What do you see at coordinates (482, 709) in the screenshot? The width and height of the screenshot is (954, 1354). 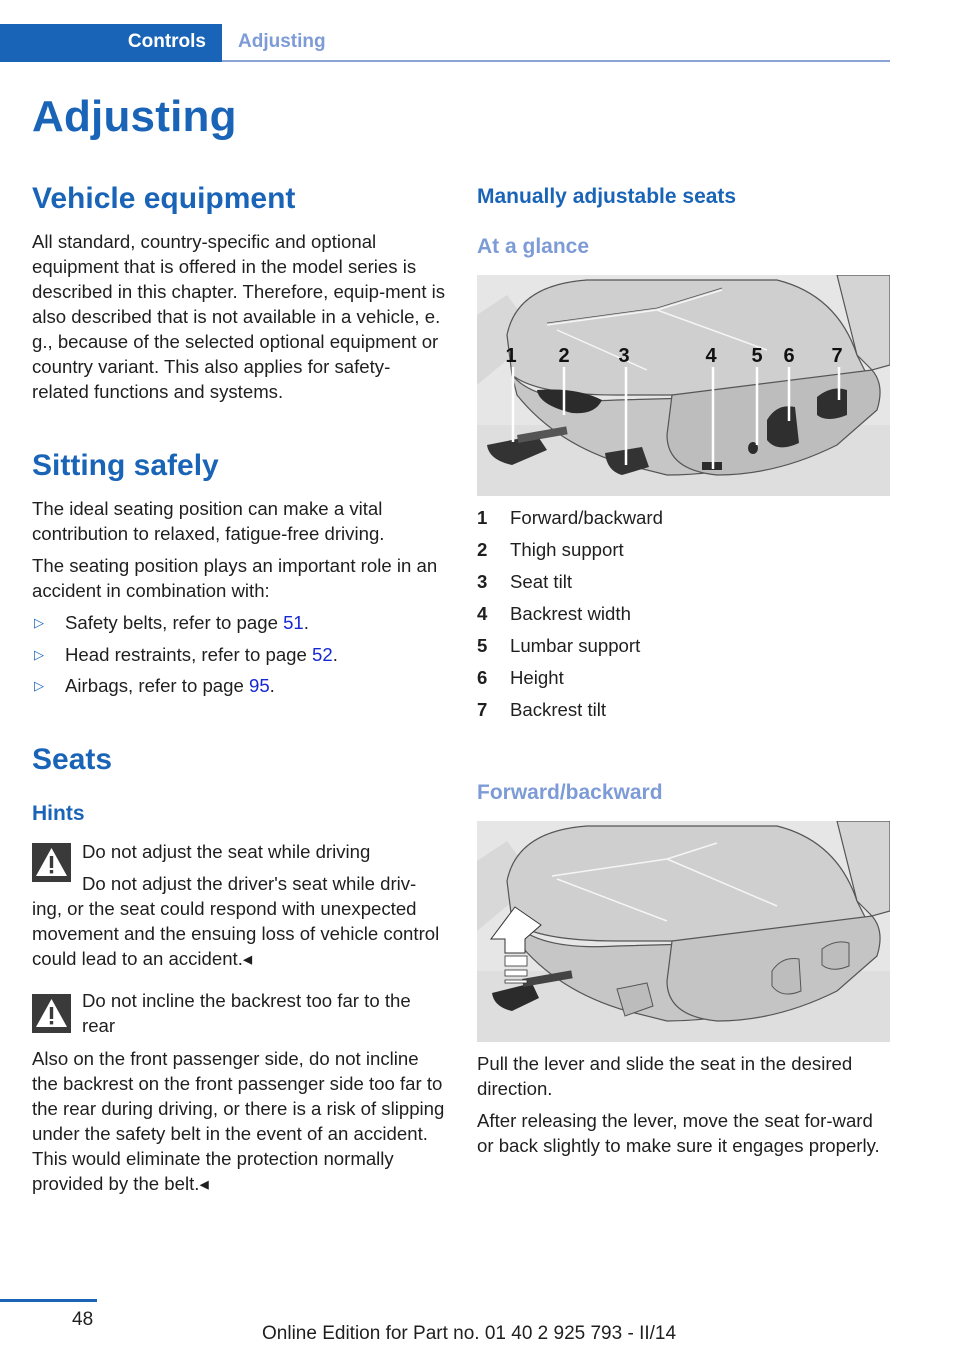 I see `legend-number: 7` at bounding box center [482, 709].